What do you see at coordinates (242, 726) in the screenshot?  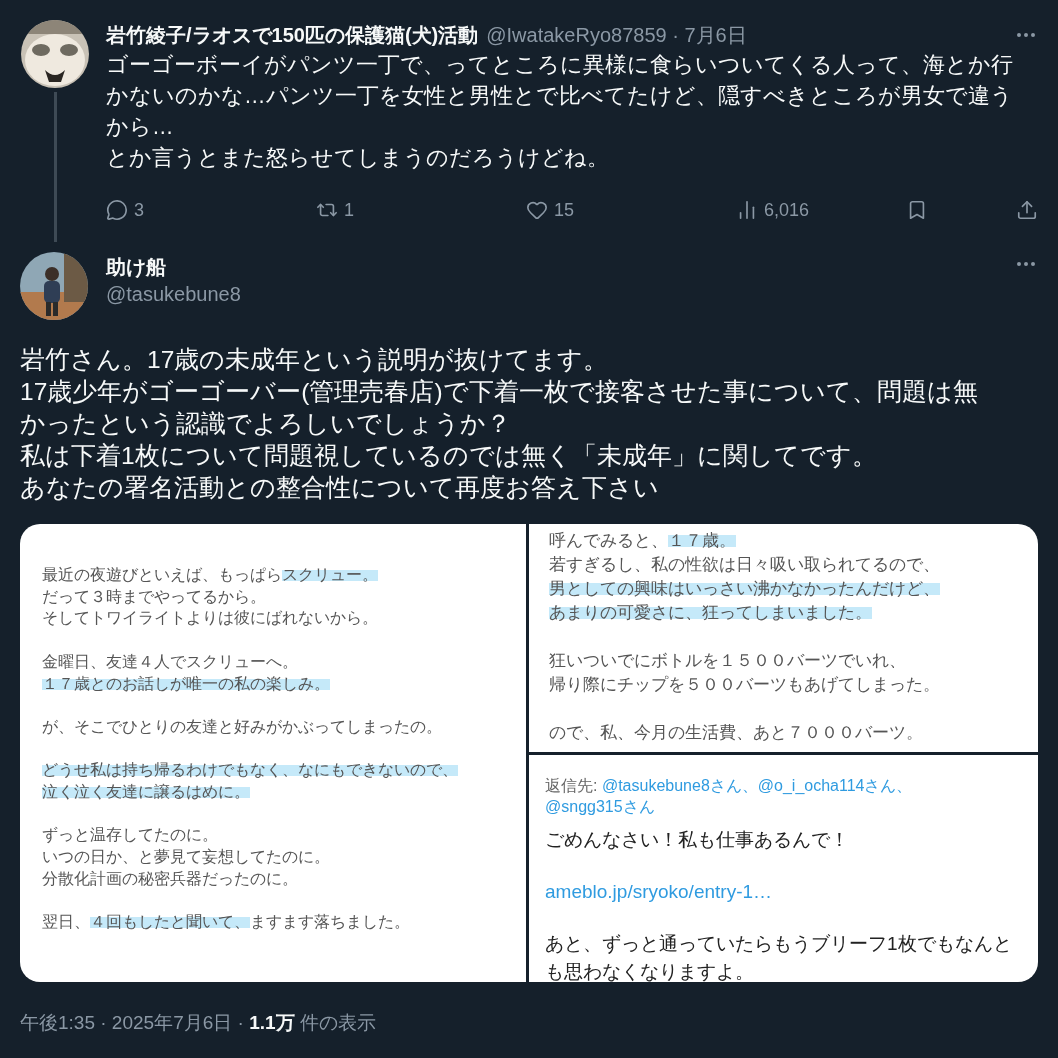 I see `excerpt-line: が、そこでひとりの友達と好みがかぶってしまったの。` at bounding box center [242, 726].